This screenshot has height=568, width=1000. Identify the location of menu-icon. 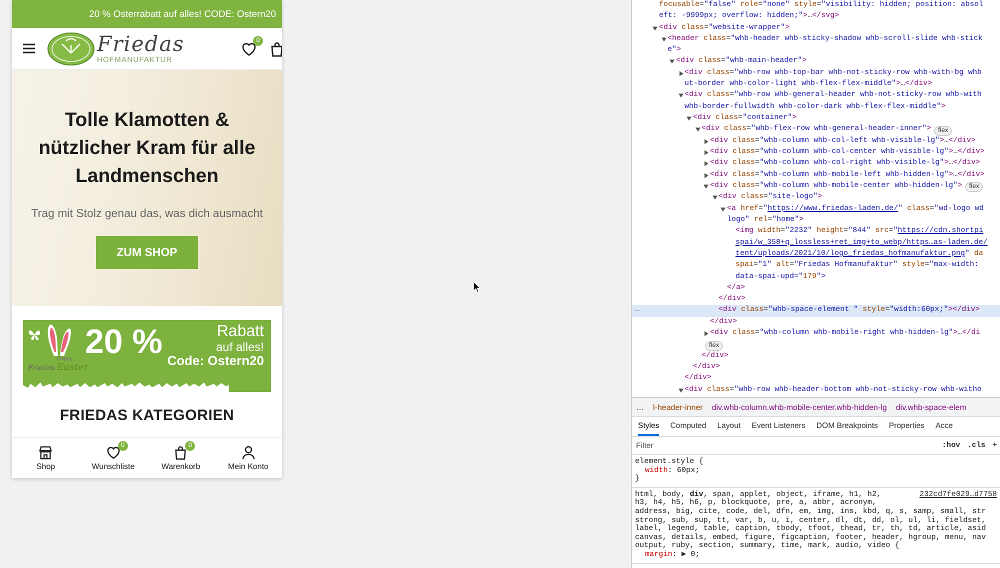
(29, 48).